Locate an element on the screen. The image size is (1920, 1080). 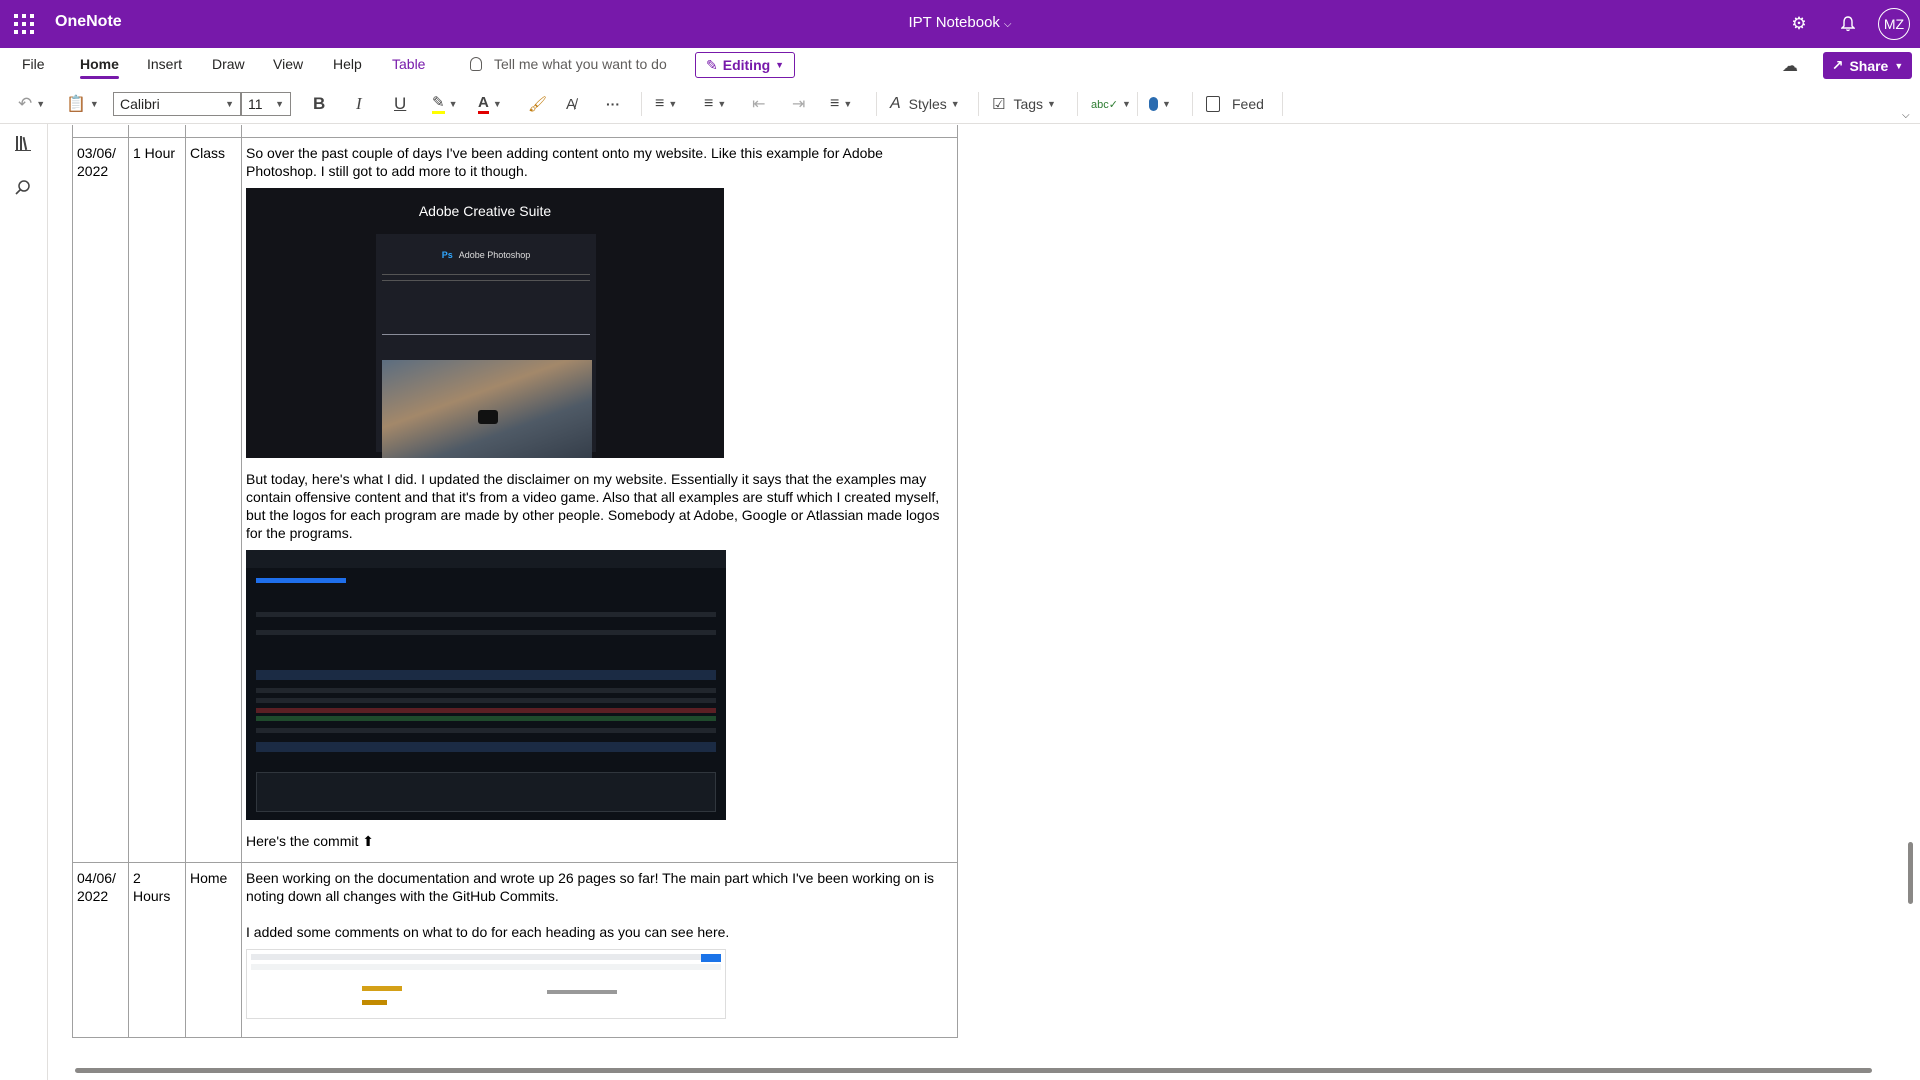
paste-button: 📋 ▼ is located at coordinates (82, 104).